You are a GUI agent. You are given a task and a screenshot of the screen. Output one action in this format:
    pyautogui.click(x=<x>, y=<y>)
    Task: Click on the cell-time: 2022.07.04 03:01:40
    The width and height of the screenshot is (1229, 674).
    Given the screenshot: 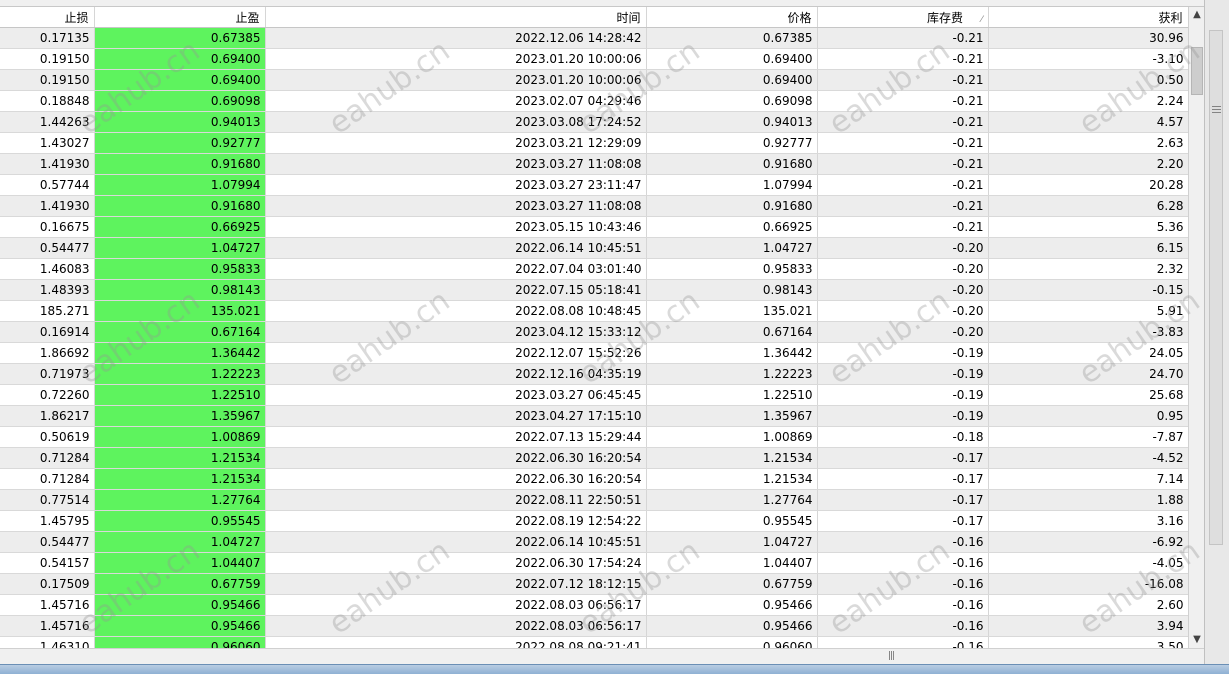 What is the action you would take?
    pyautogui.click(x=456, y=269)
    